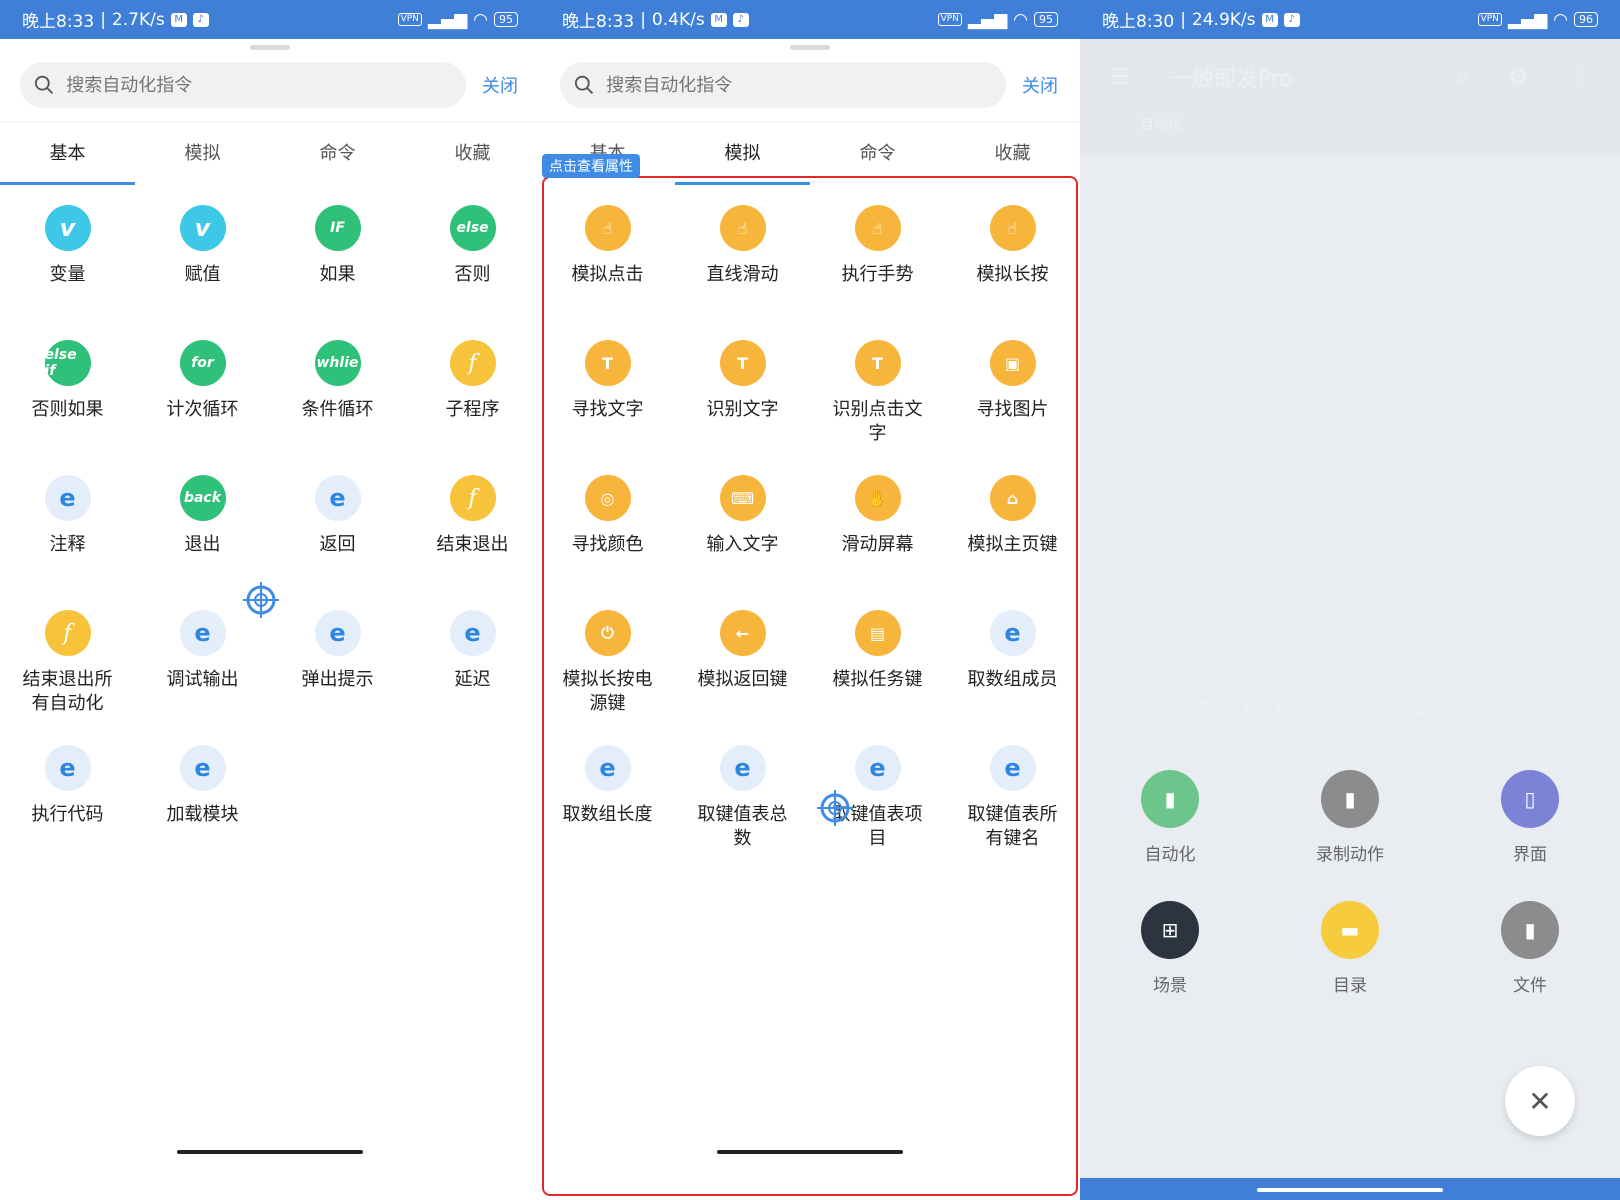 The image size is (1620, 1200). What do you see at coordinates (337, 274) in the screenshot?
I see `command-label: 如果` at bounding box center [337, 274].